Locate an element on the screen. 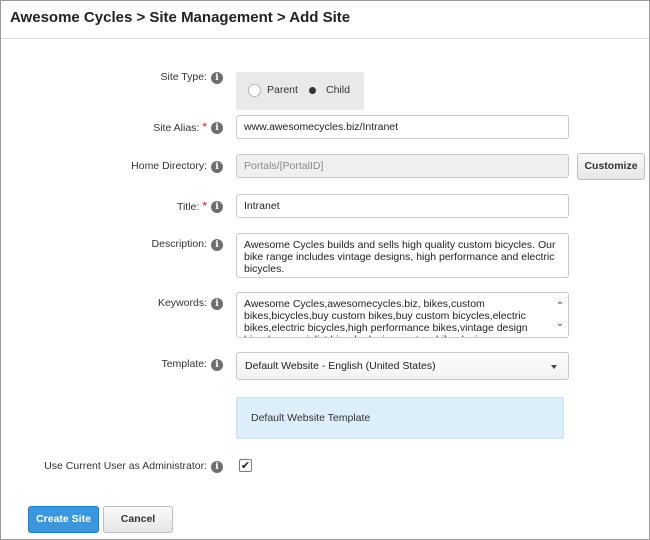 The width and height of the screenshot is (650, 540). title-label: Title: * is located at coordinates (191, 206).